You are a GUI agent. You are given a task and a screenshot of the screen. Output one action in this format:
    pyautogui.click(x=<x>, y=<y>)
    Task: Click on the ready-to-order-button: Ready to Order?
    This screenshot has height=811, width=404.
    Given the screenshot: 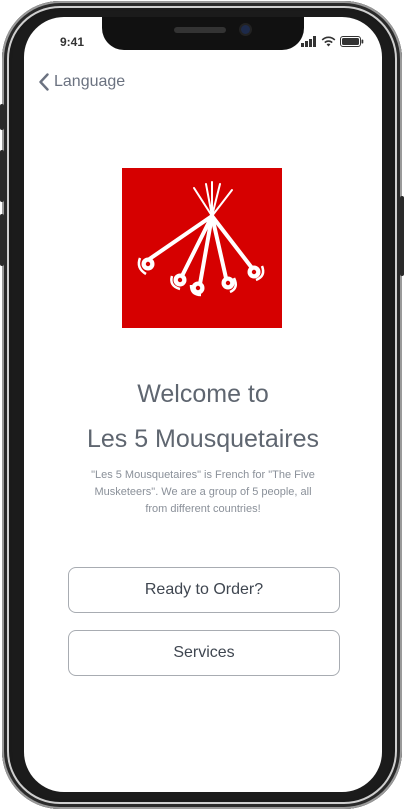 What is the action you would take?
    pyautogui.click(x=204, y=590)
    